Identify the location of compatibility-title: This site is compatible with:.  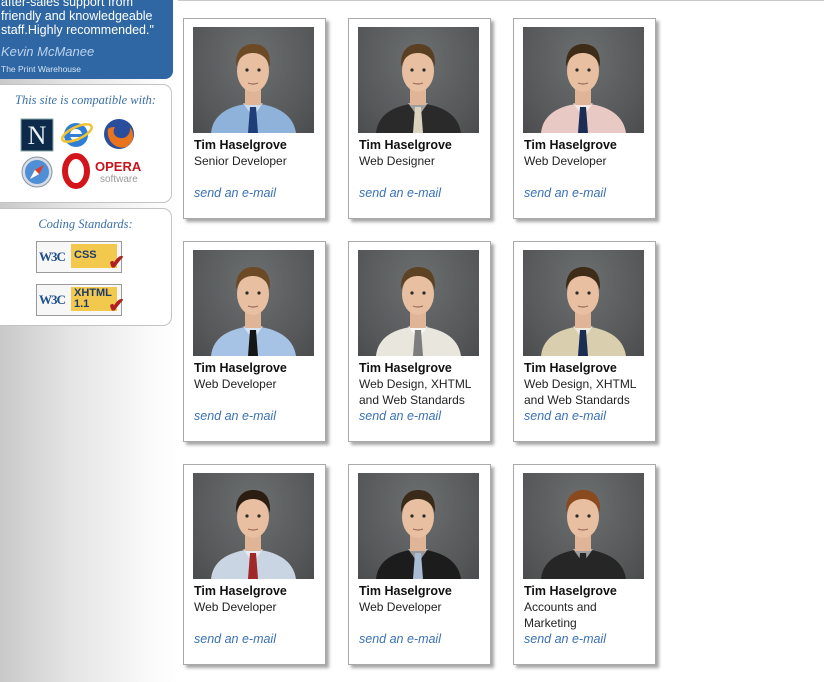
(85, 100).